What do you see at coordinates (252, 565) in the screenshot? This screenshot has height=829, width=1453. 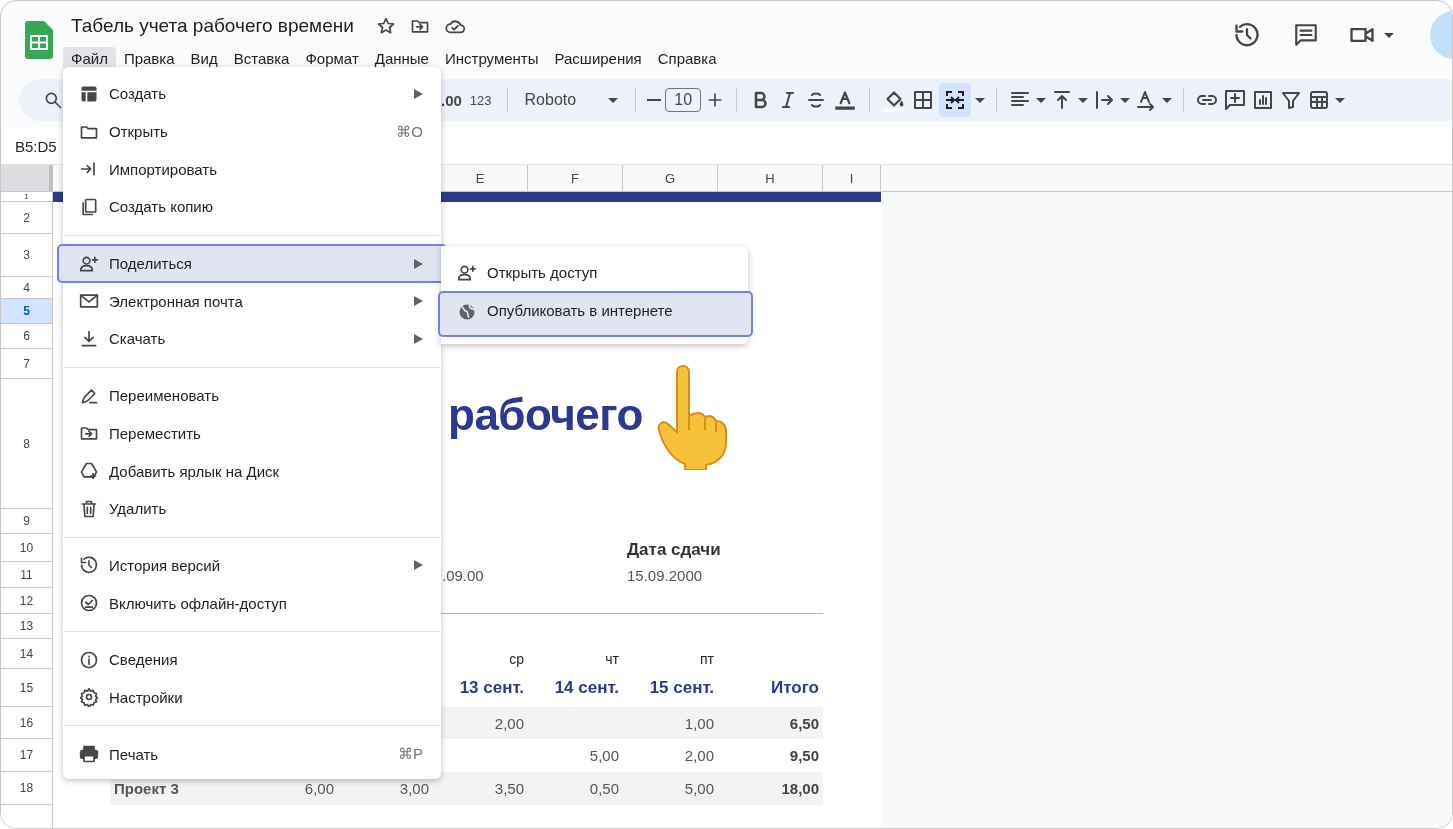 I see `menu-item: История версий` at bounding box center [252, 565].